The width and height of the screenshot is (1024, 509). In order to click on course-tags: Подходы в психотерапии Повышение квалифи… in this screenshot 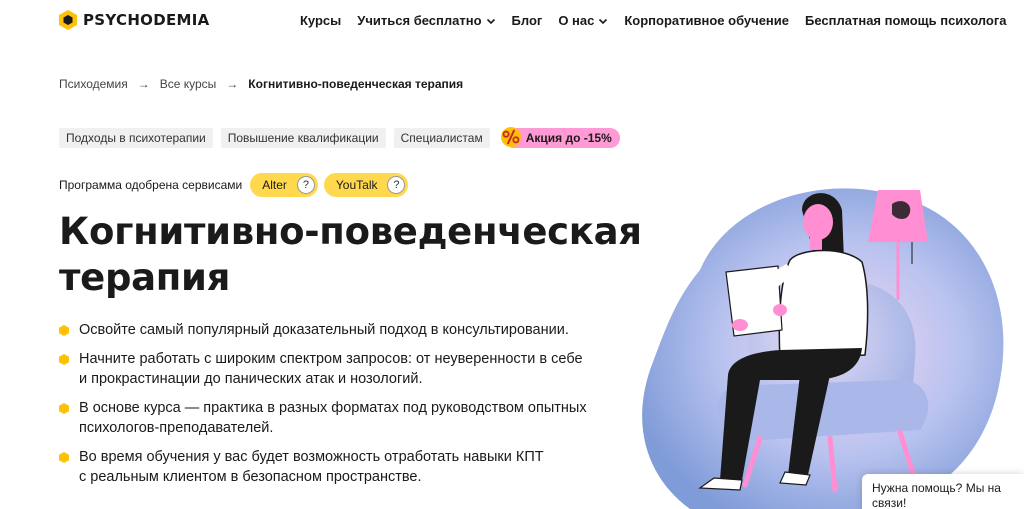, I will do `click(339, 137)`.